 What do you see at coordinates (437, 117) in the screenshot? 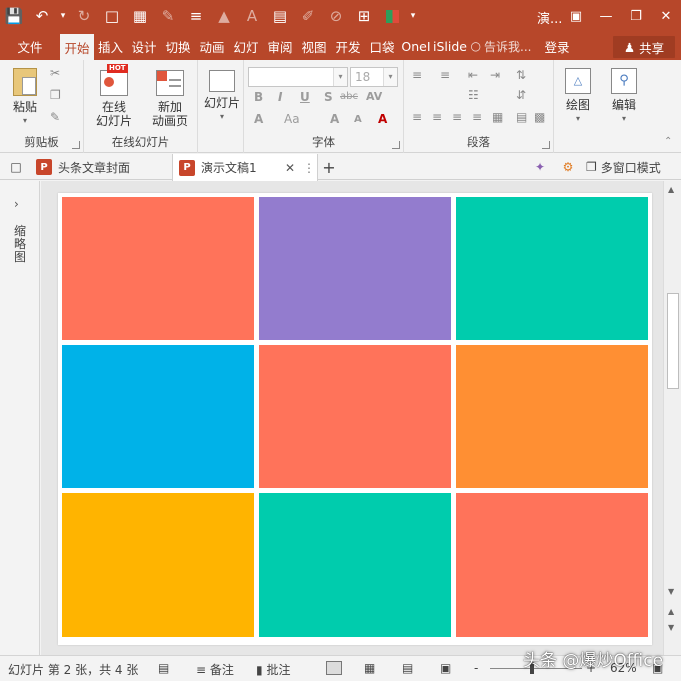
I see `align-center-icon: ≡` at bounding box center [437, 117].